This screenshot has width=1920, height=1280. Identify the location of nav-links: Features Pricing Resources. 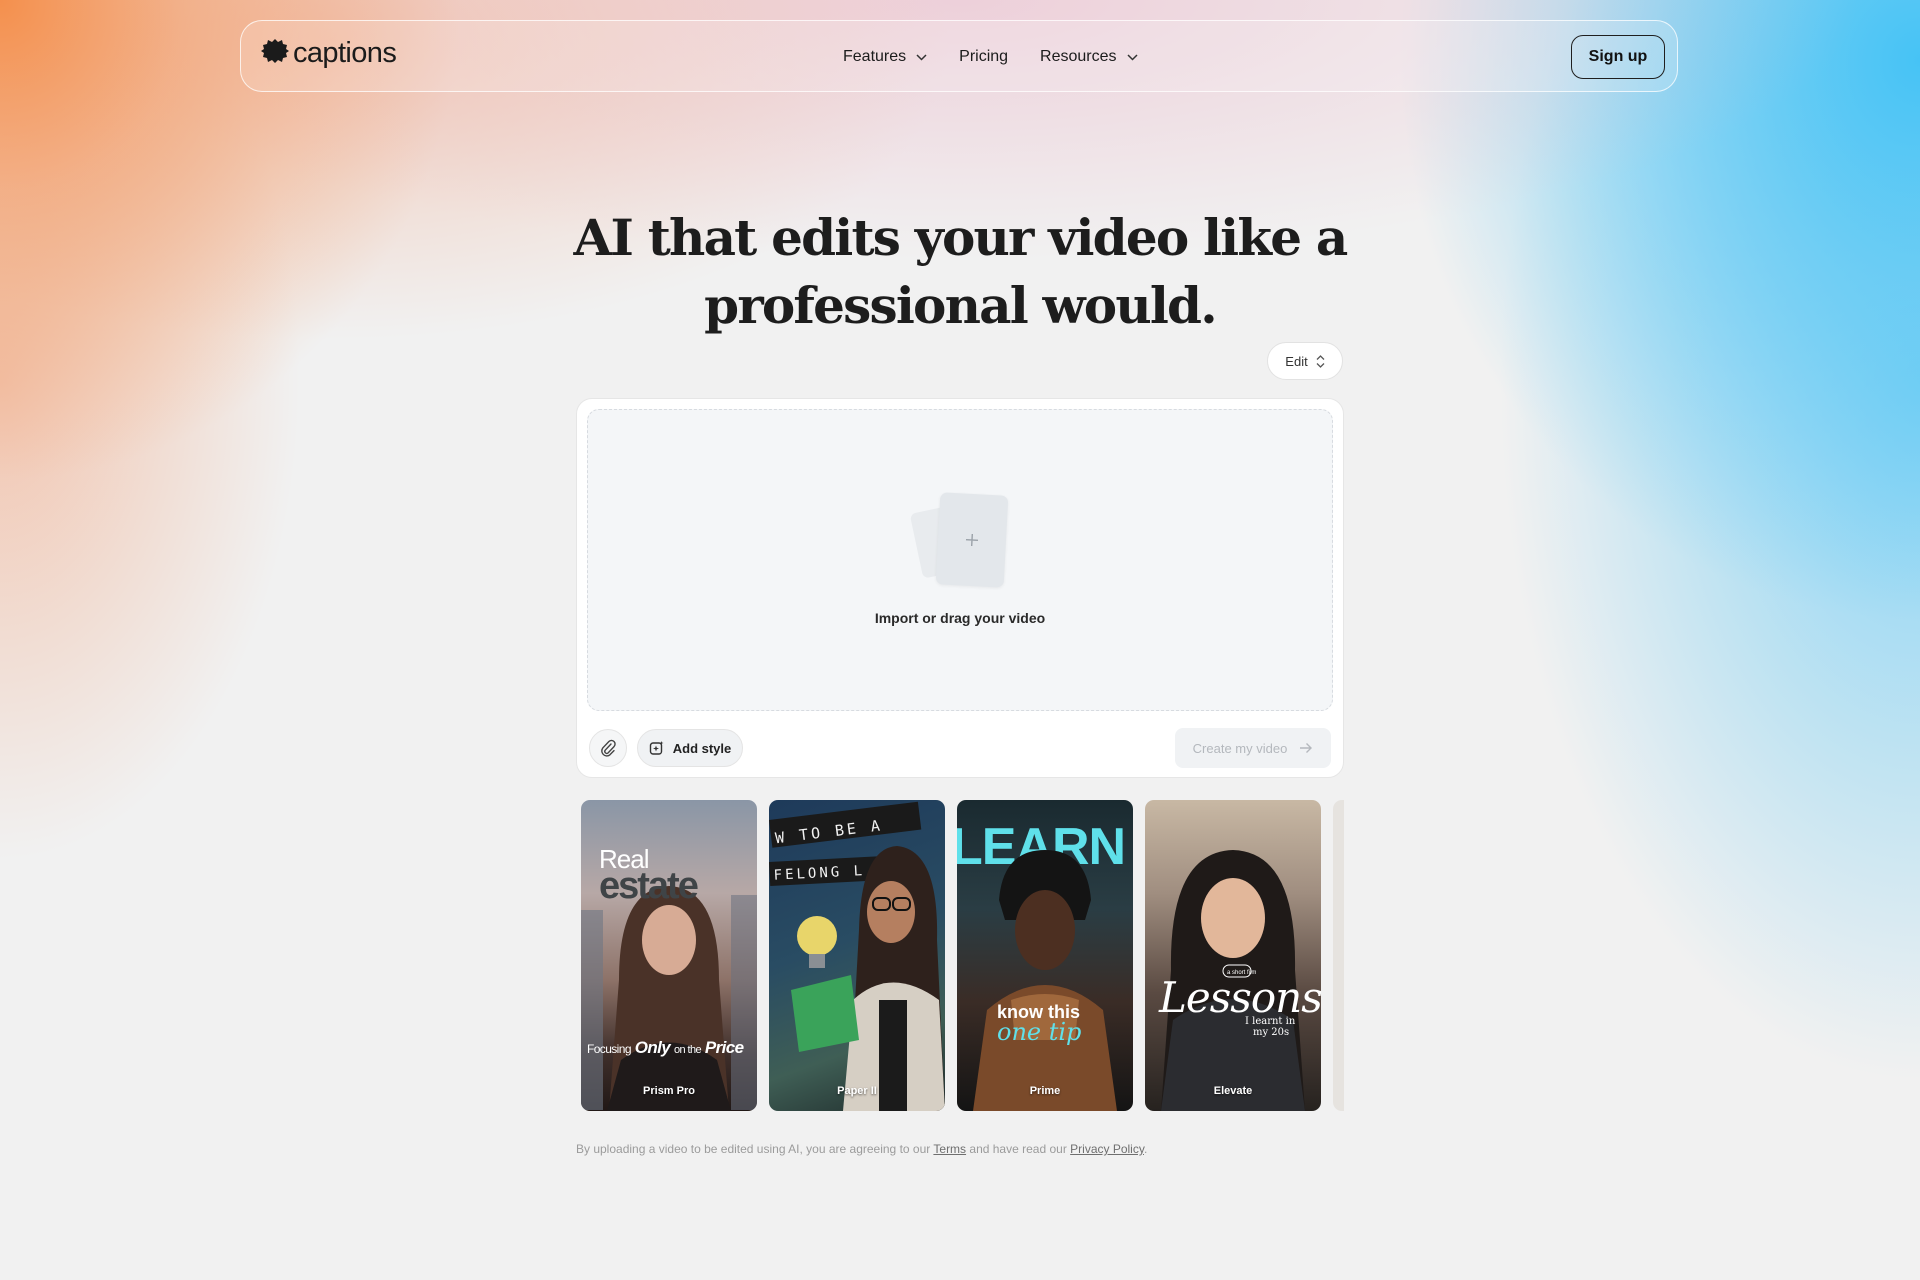
(990, 57).